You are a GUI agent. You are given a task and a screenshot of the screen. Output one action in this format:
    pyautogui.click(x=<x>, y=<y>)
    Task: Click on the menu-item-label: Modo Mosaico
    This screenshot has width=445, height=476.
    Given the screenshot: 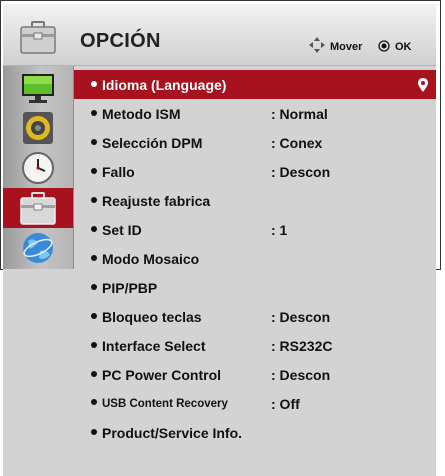 What is the action you would take?
    pyautogui.click(x=151, y=259)
    